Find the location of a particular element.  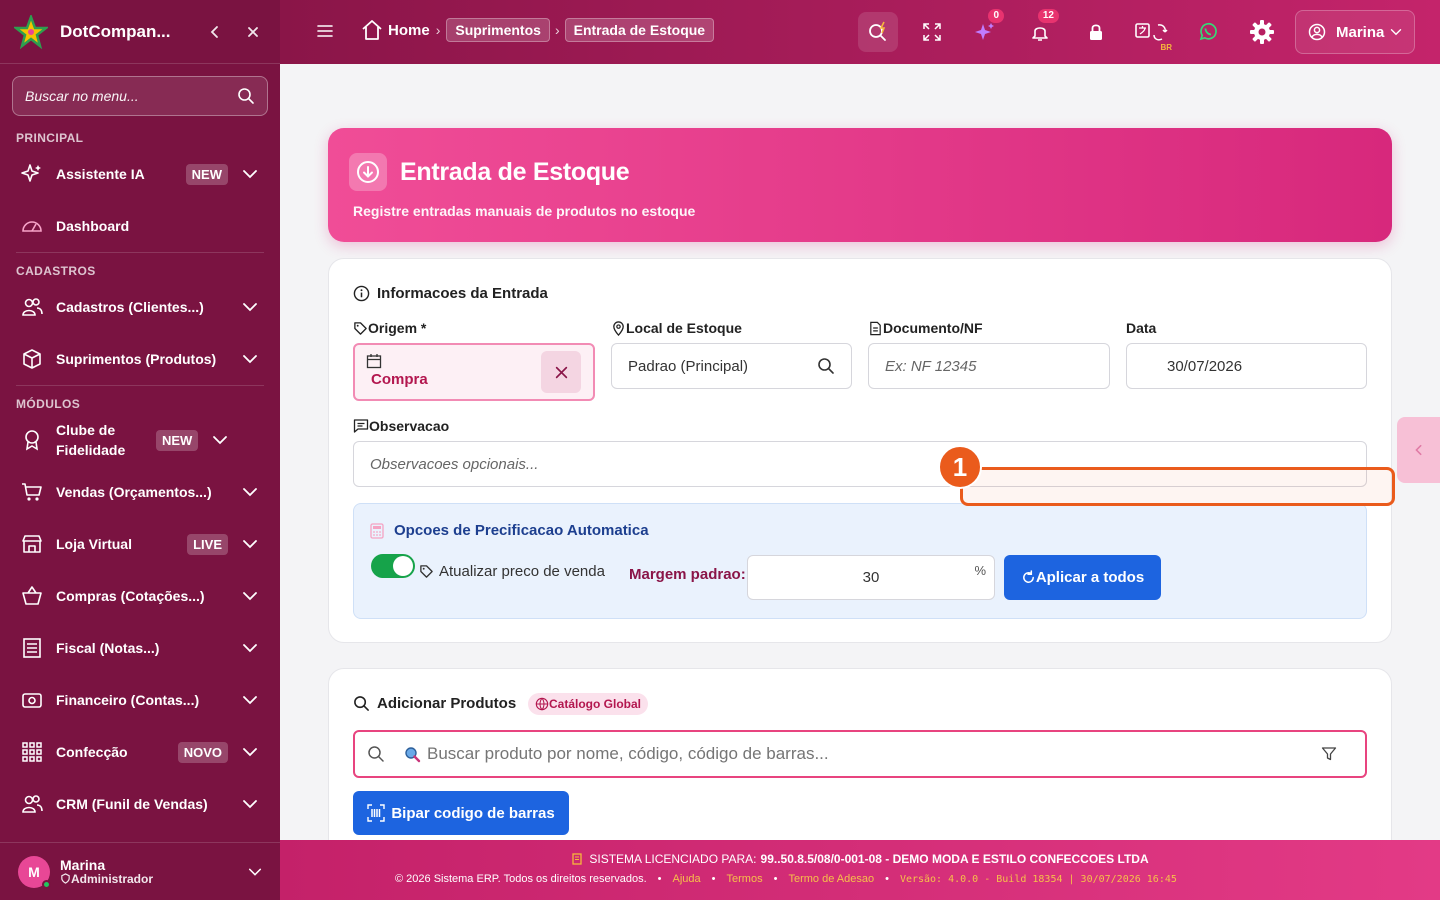

lock-icon is located at coordinates (1096, 32).